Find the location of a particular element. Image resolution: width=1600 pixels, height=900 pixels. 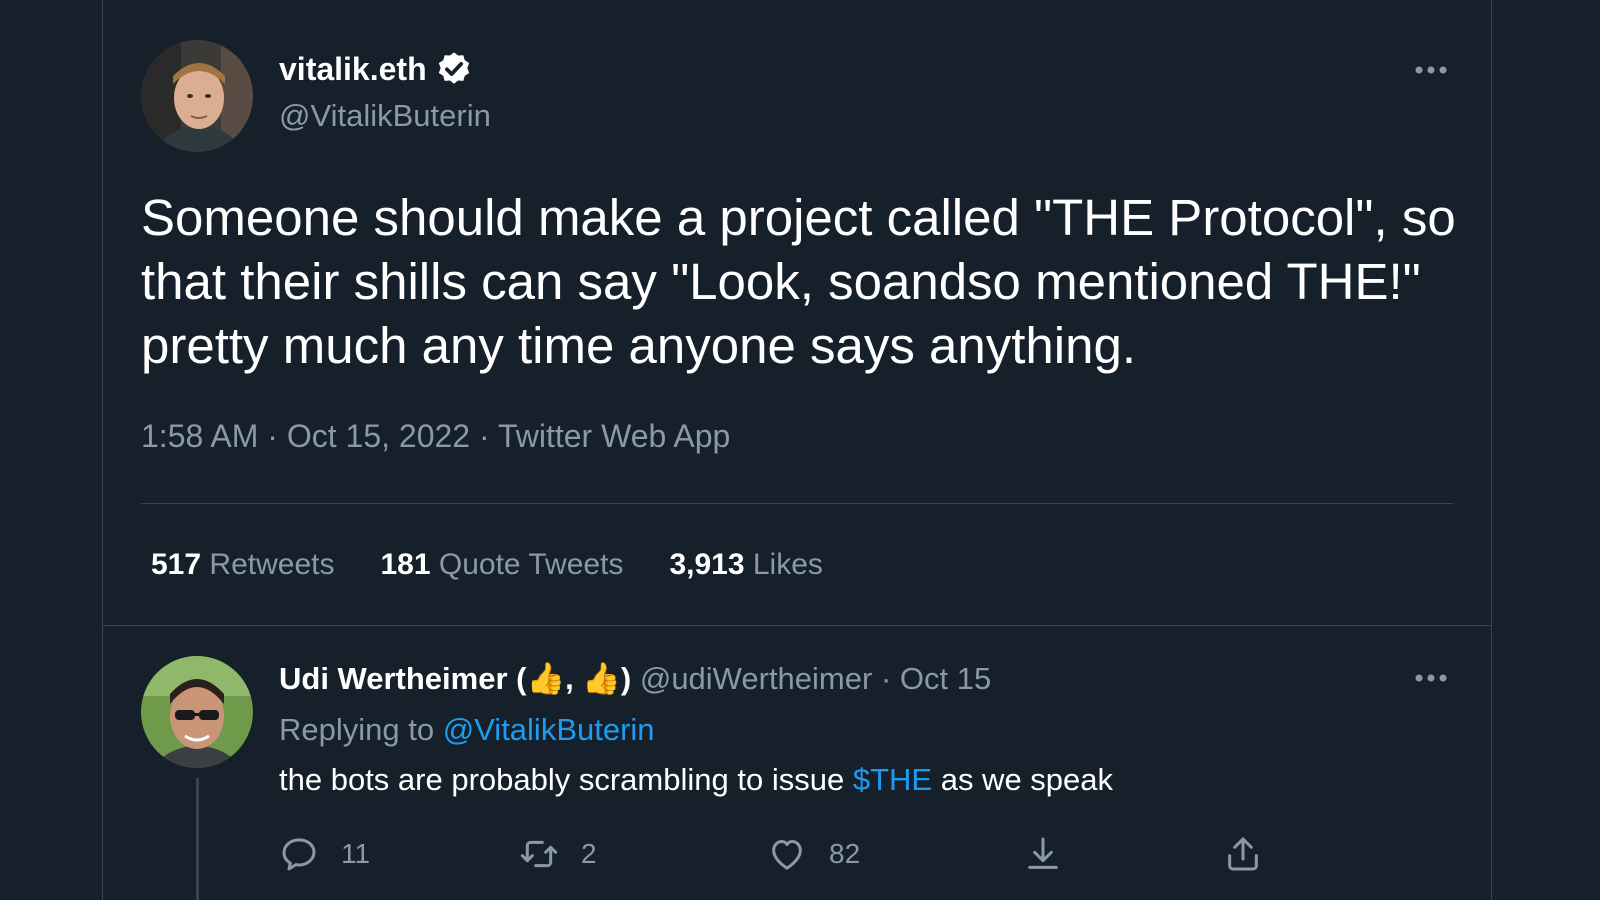

save-icon is located at coordinates (1043, 854).